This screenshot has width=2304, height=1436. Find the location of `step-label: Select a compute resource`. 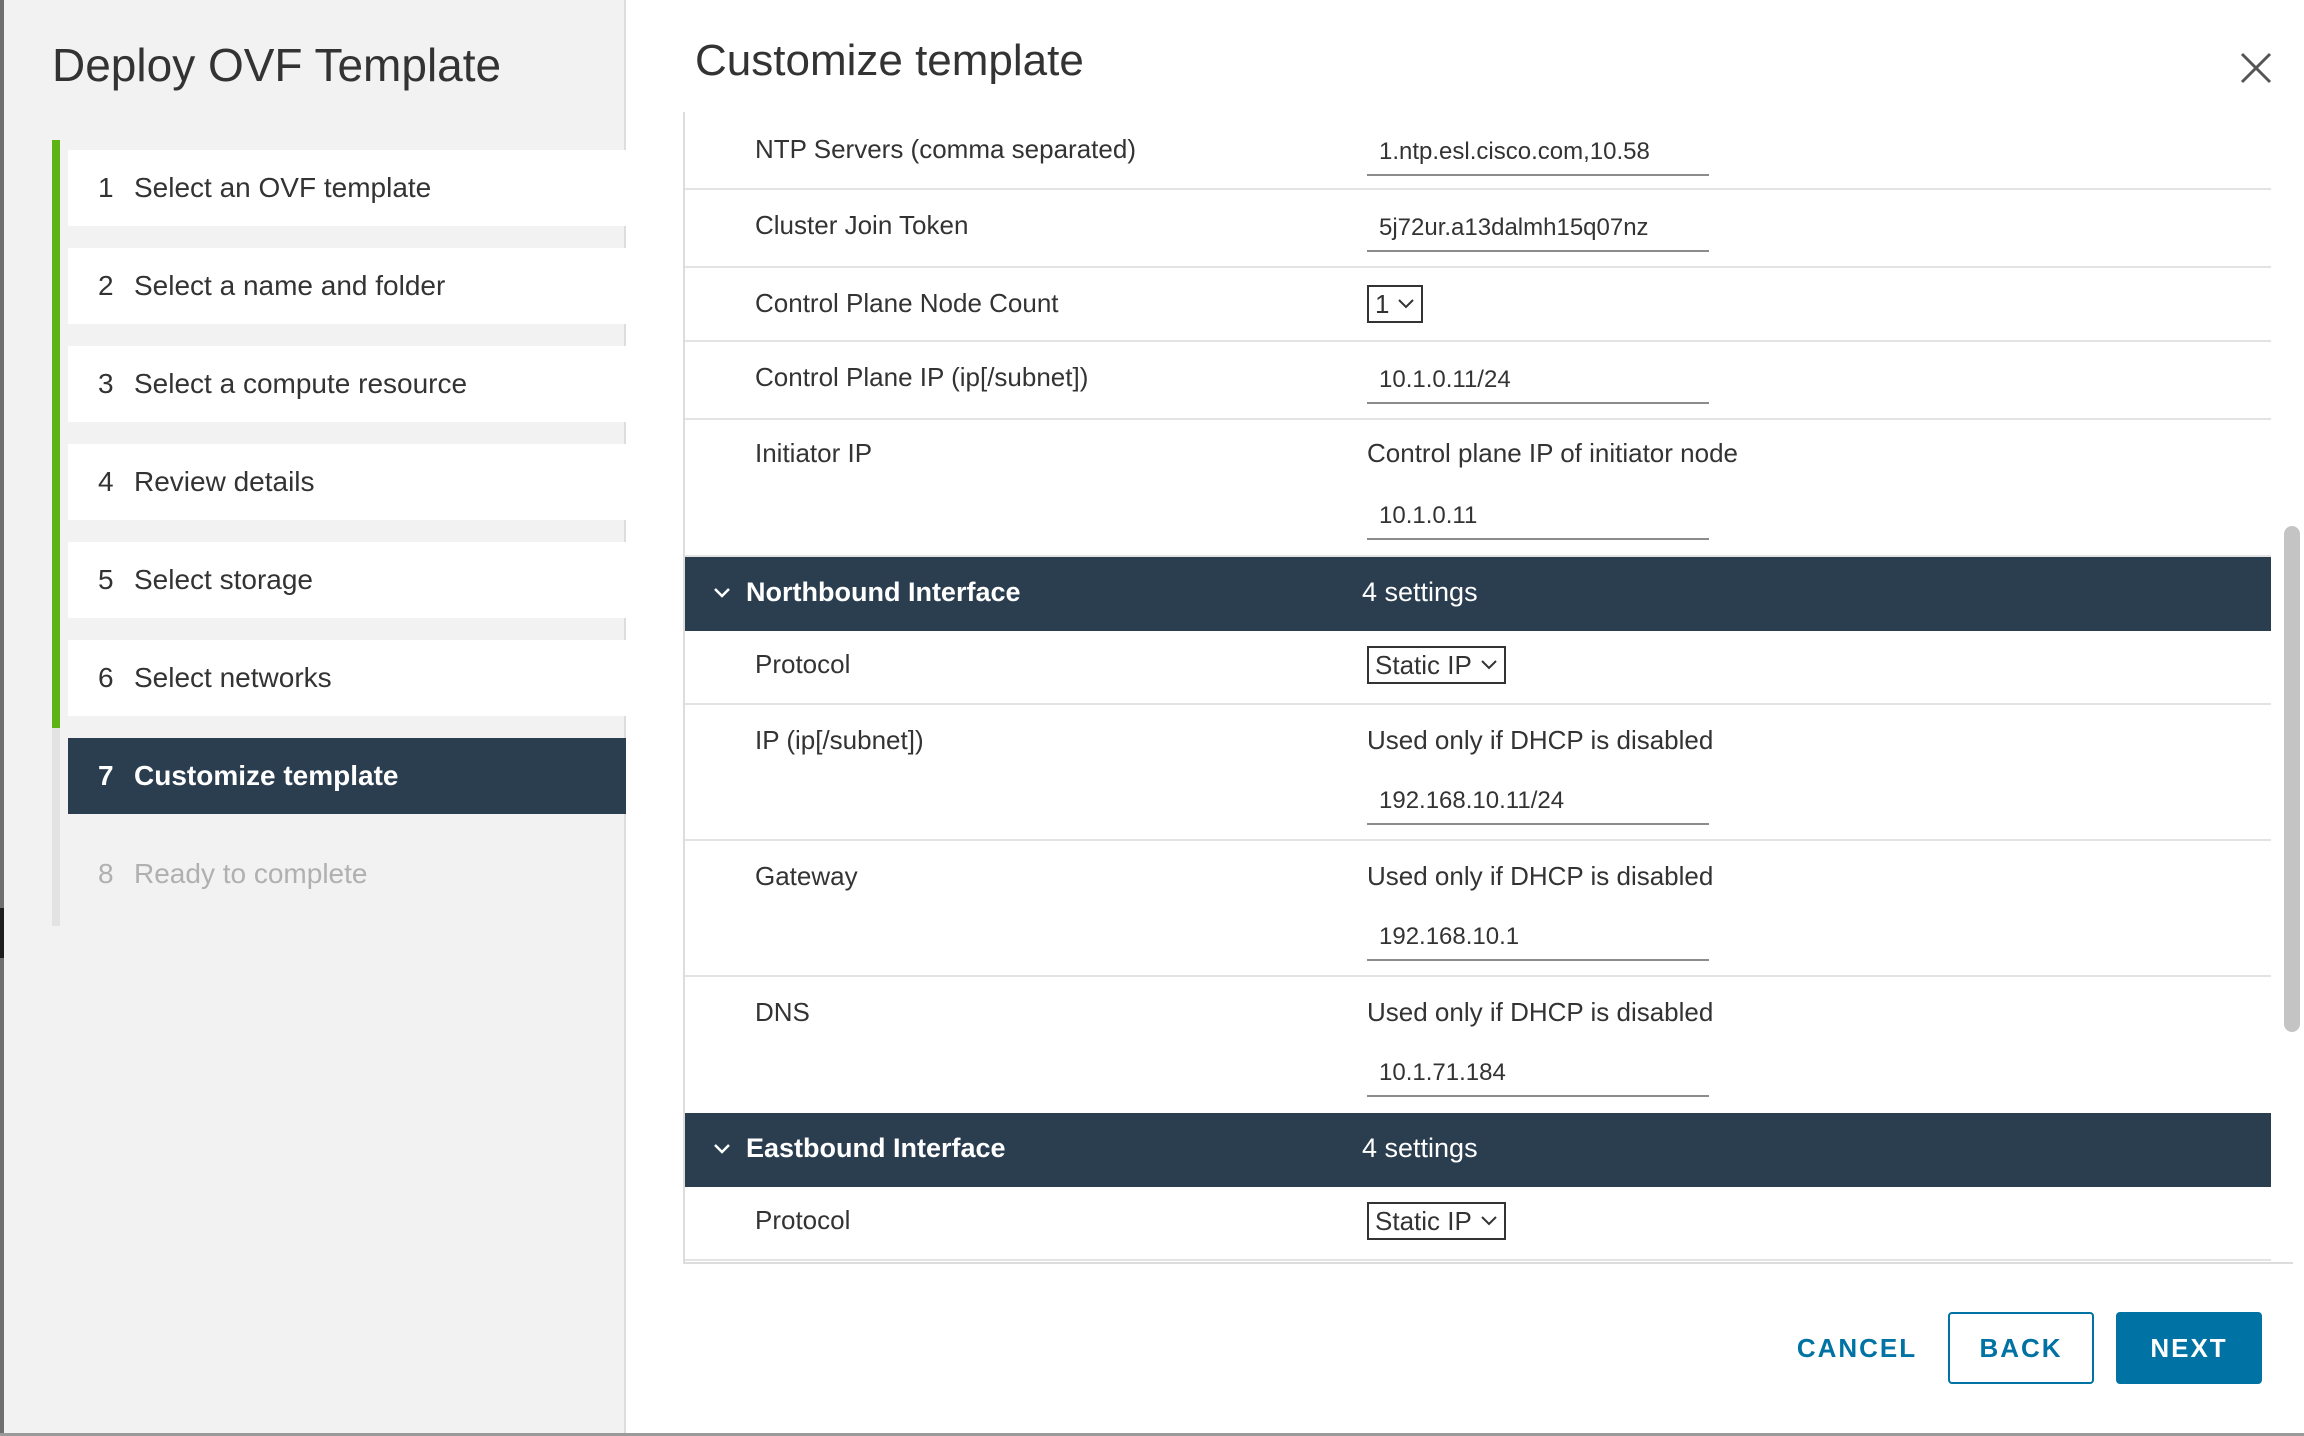

step-label: Select a compute resource is located at coordinates (301, 383).